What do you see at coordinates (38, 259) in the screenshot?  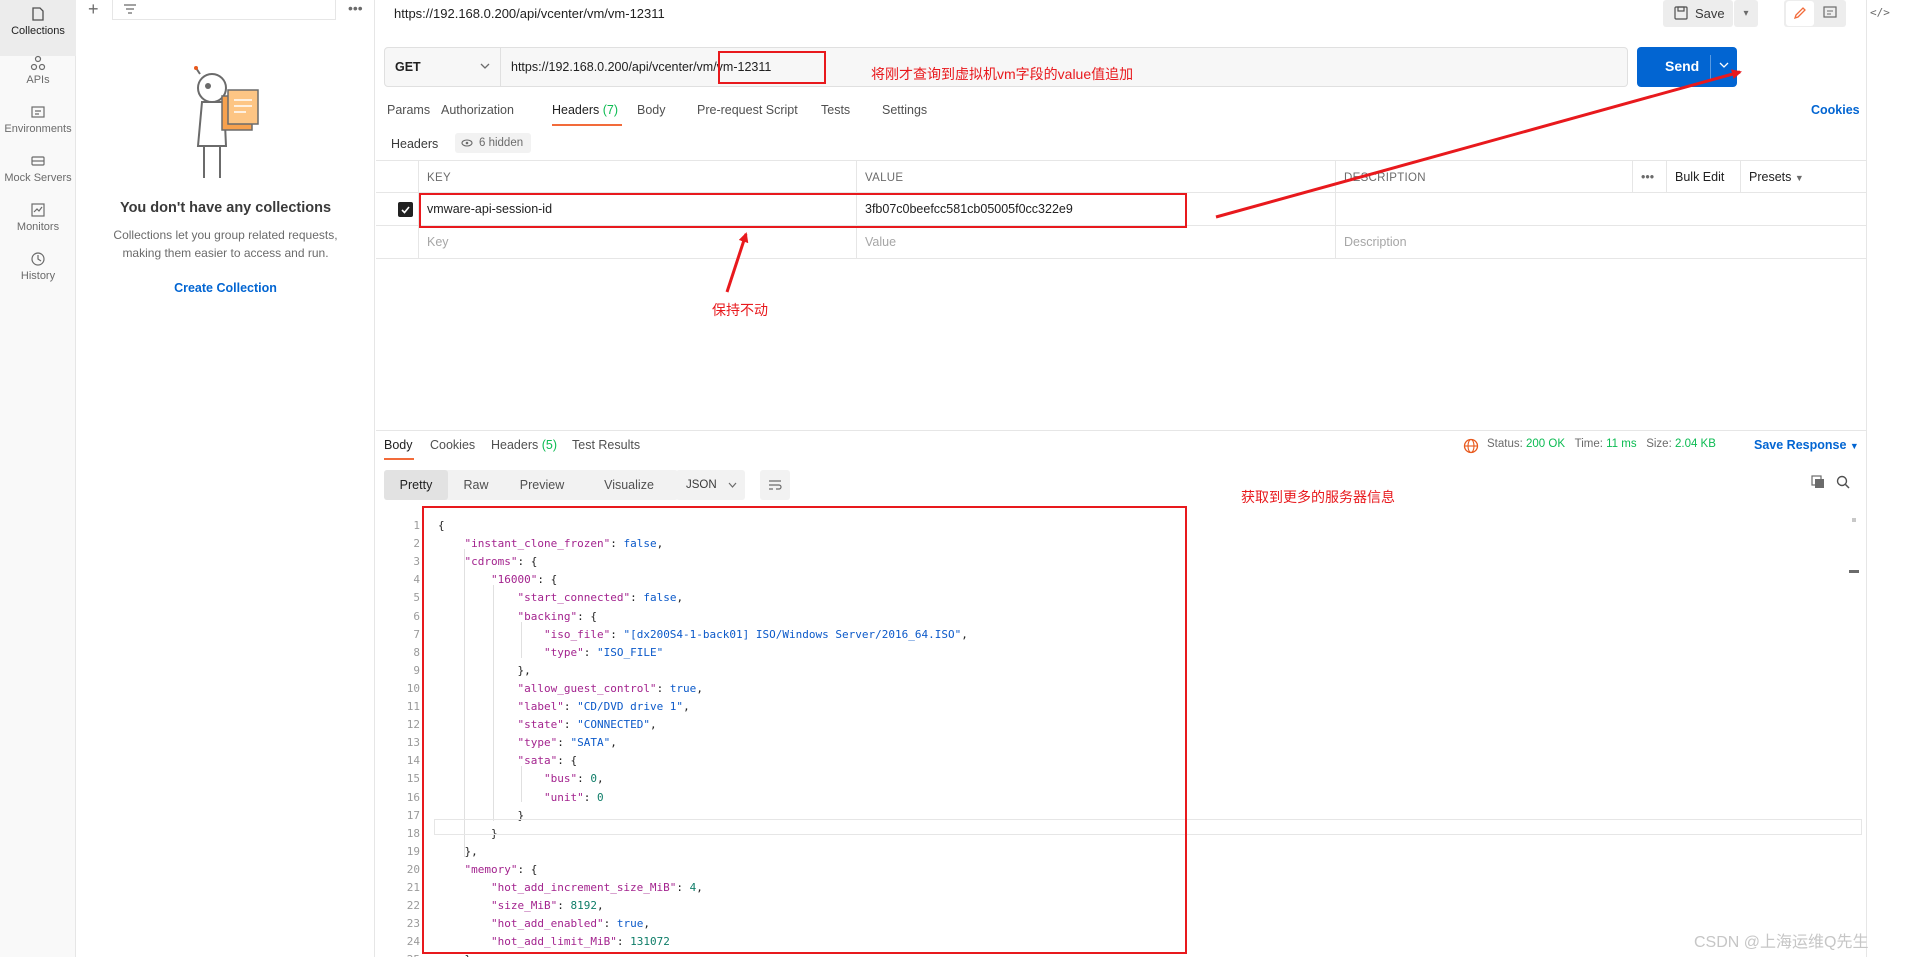 I see `history-icon` at bounding box center [38, 259].